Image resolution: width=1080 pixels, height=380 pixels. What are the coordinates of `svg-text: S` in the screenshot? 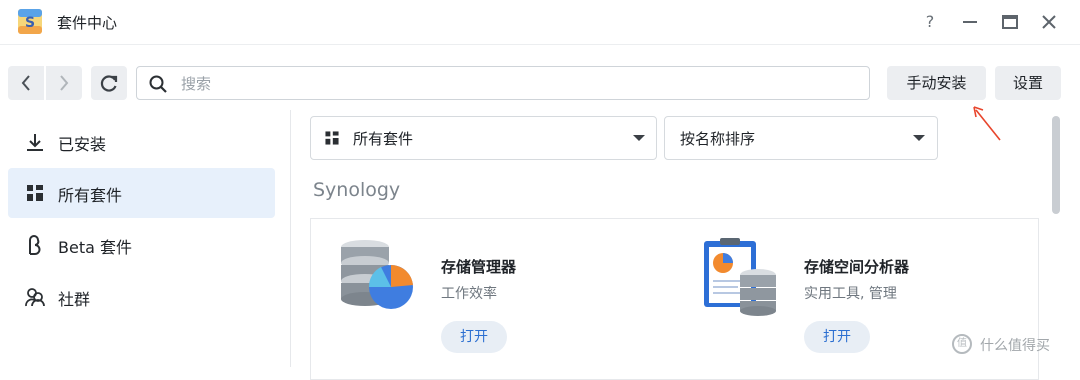 It's located at (30, 23).